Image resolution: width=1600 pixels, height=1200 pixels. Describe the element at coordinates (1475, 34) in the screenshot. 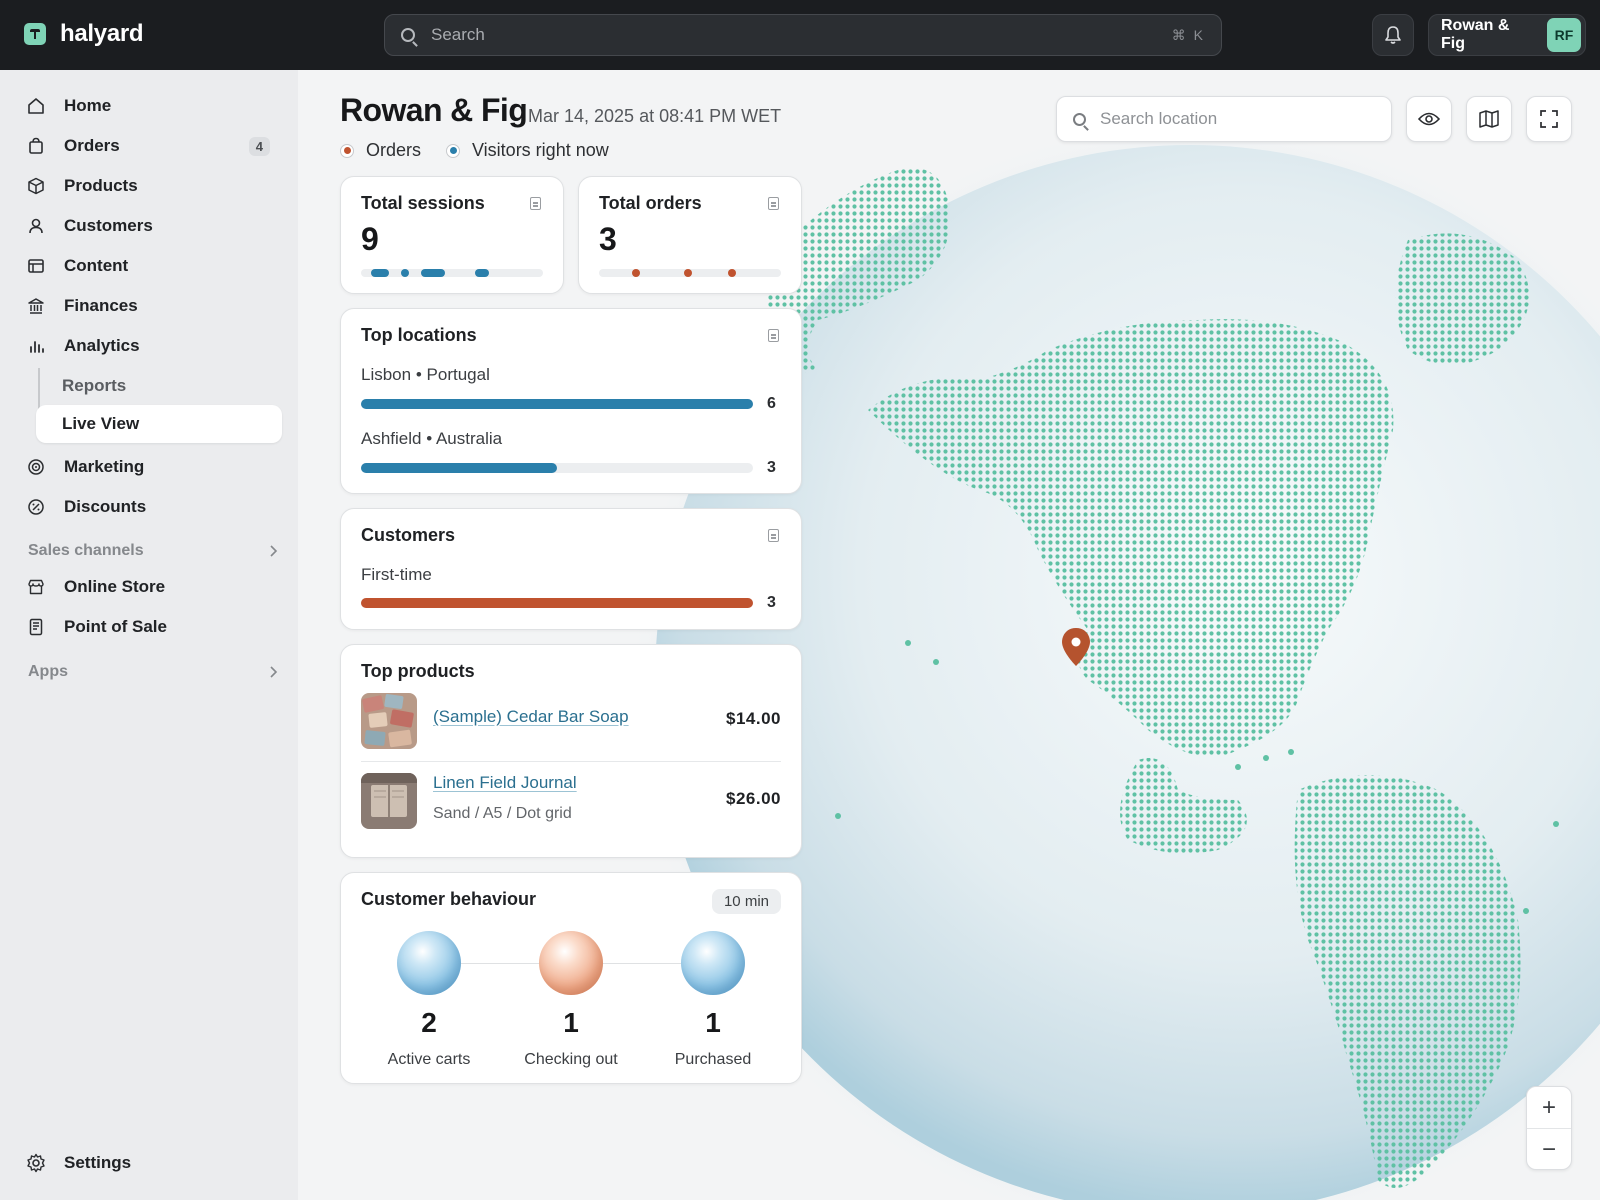

I see `store-name: Rowan & Fig` at that location.